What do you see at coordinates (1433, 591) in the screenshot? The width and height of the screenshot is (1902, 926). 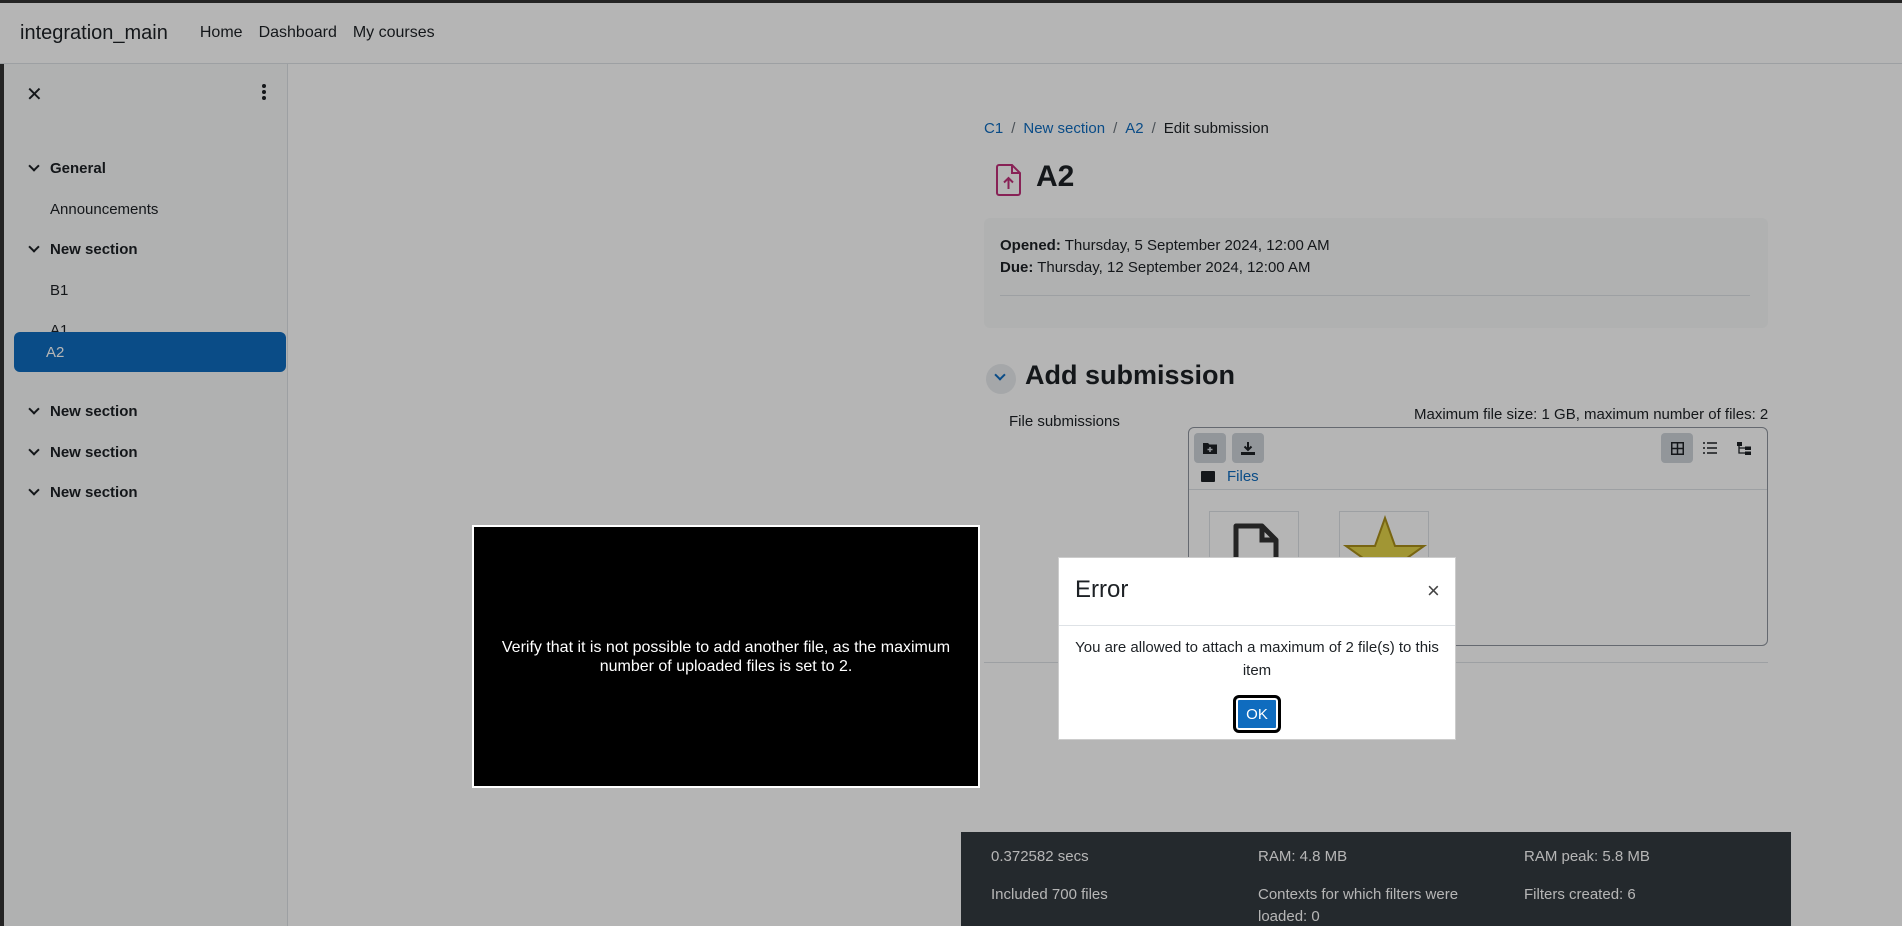 I see `close-icon: ×` at bounding box center [1433, 591].